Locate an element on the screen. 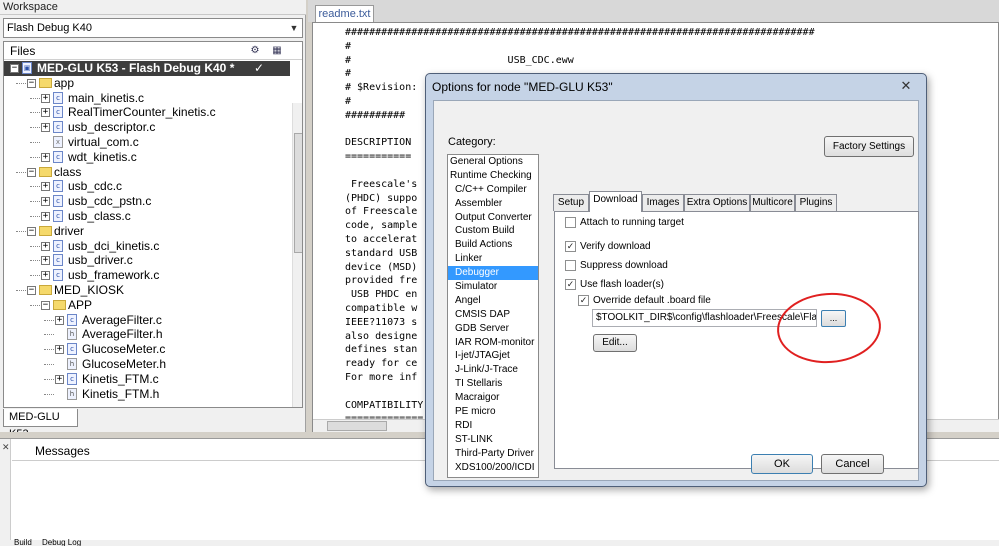  tab-images: Images is located at coordinates (663, 202).